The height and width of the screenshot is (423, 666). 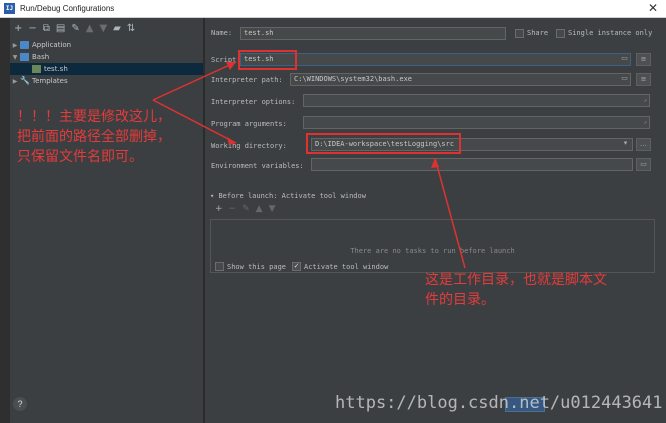 I want to click on arrow-to-working-dir-note, so click(x=450, y=213).